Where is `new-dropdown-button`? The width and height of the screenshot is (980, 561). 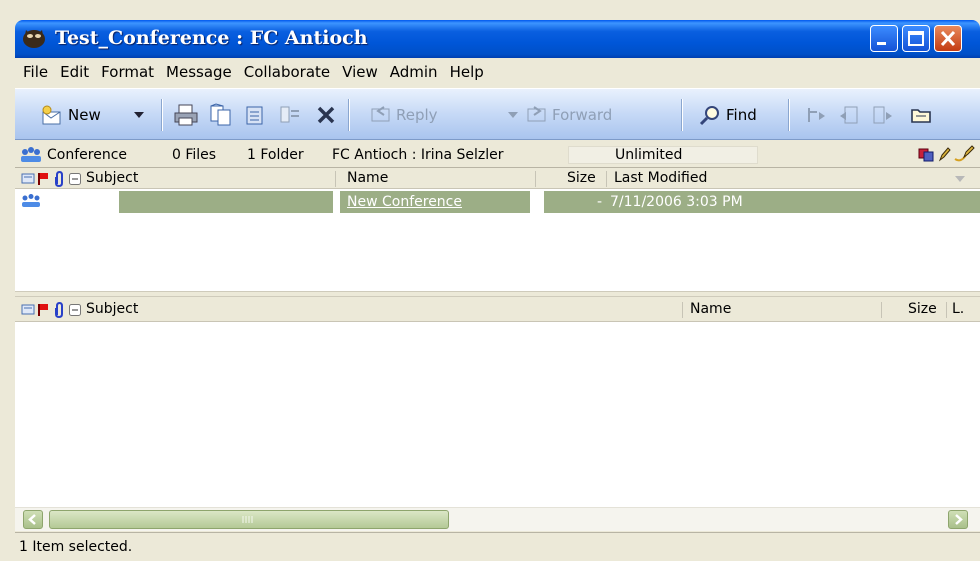 new-dropdown-button is located at coordinates (139, 115).